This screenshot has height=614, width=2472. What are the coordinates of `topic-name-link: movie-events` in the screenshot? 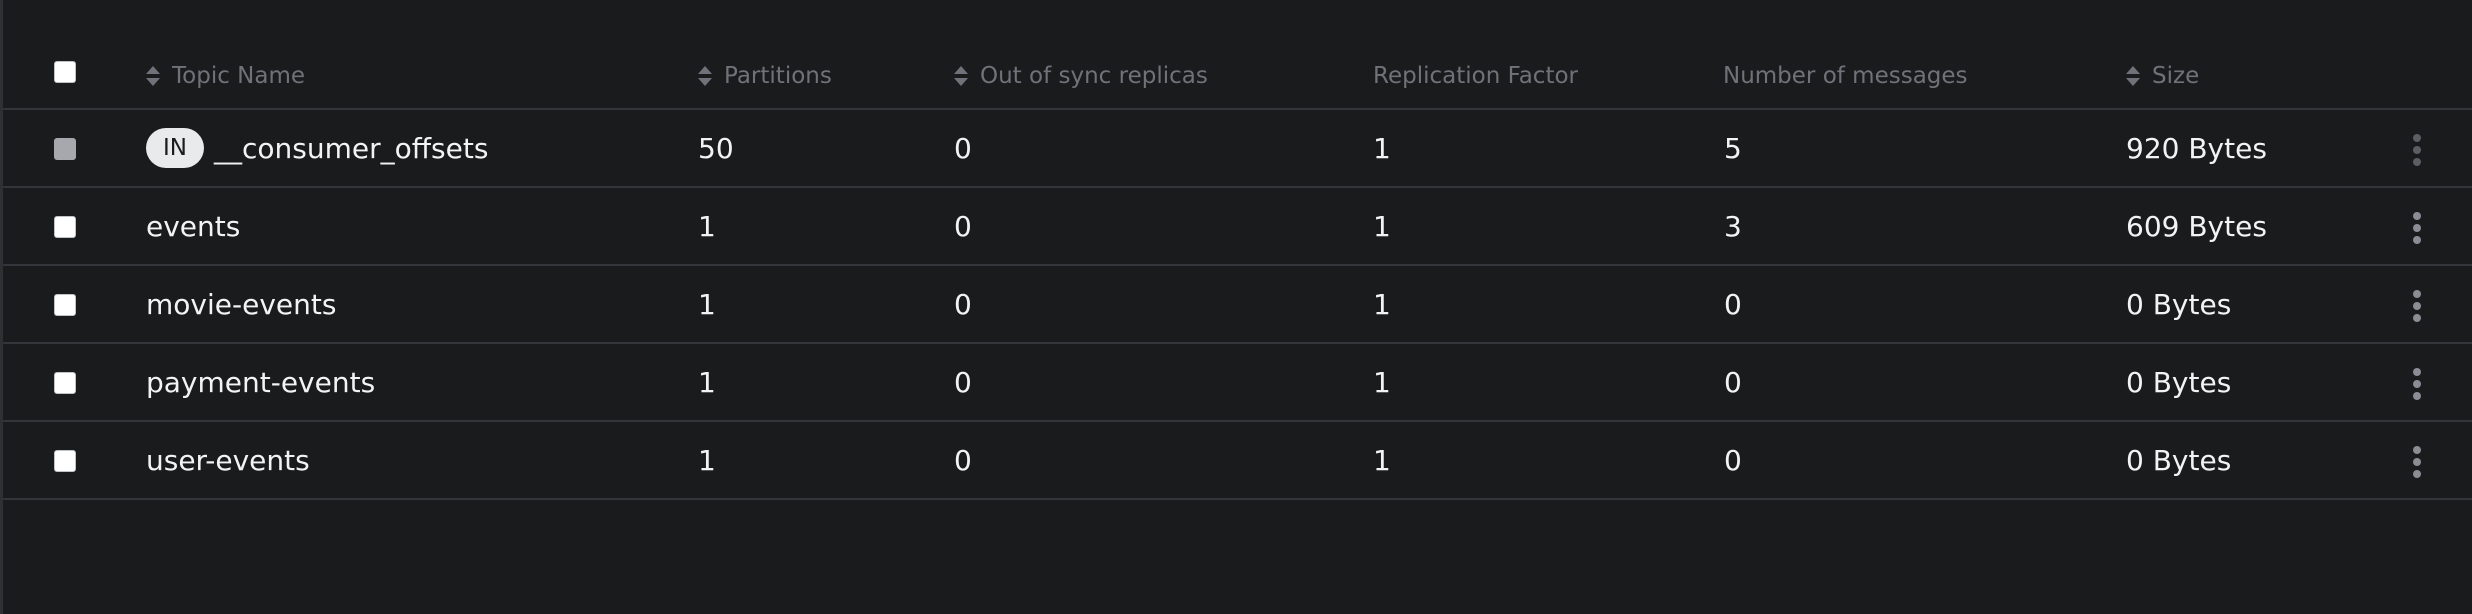 It's located at (241, 304).